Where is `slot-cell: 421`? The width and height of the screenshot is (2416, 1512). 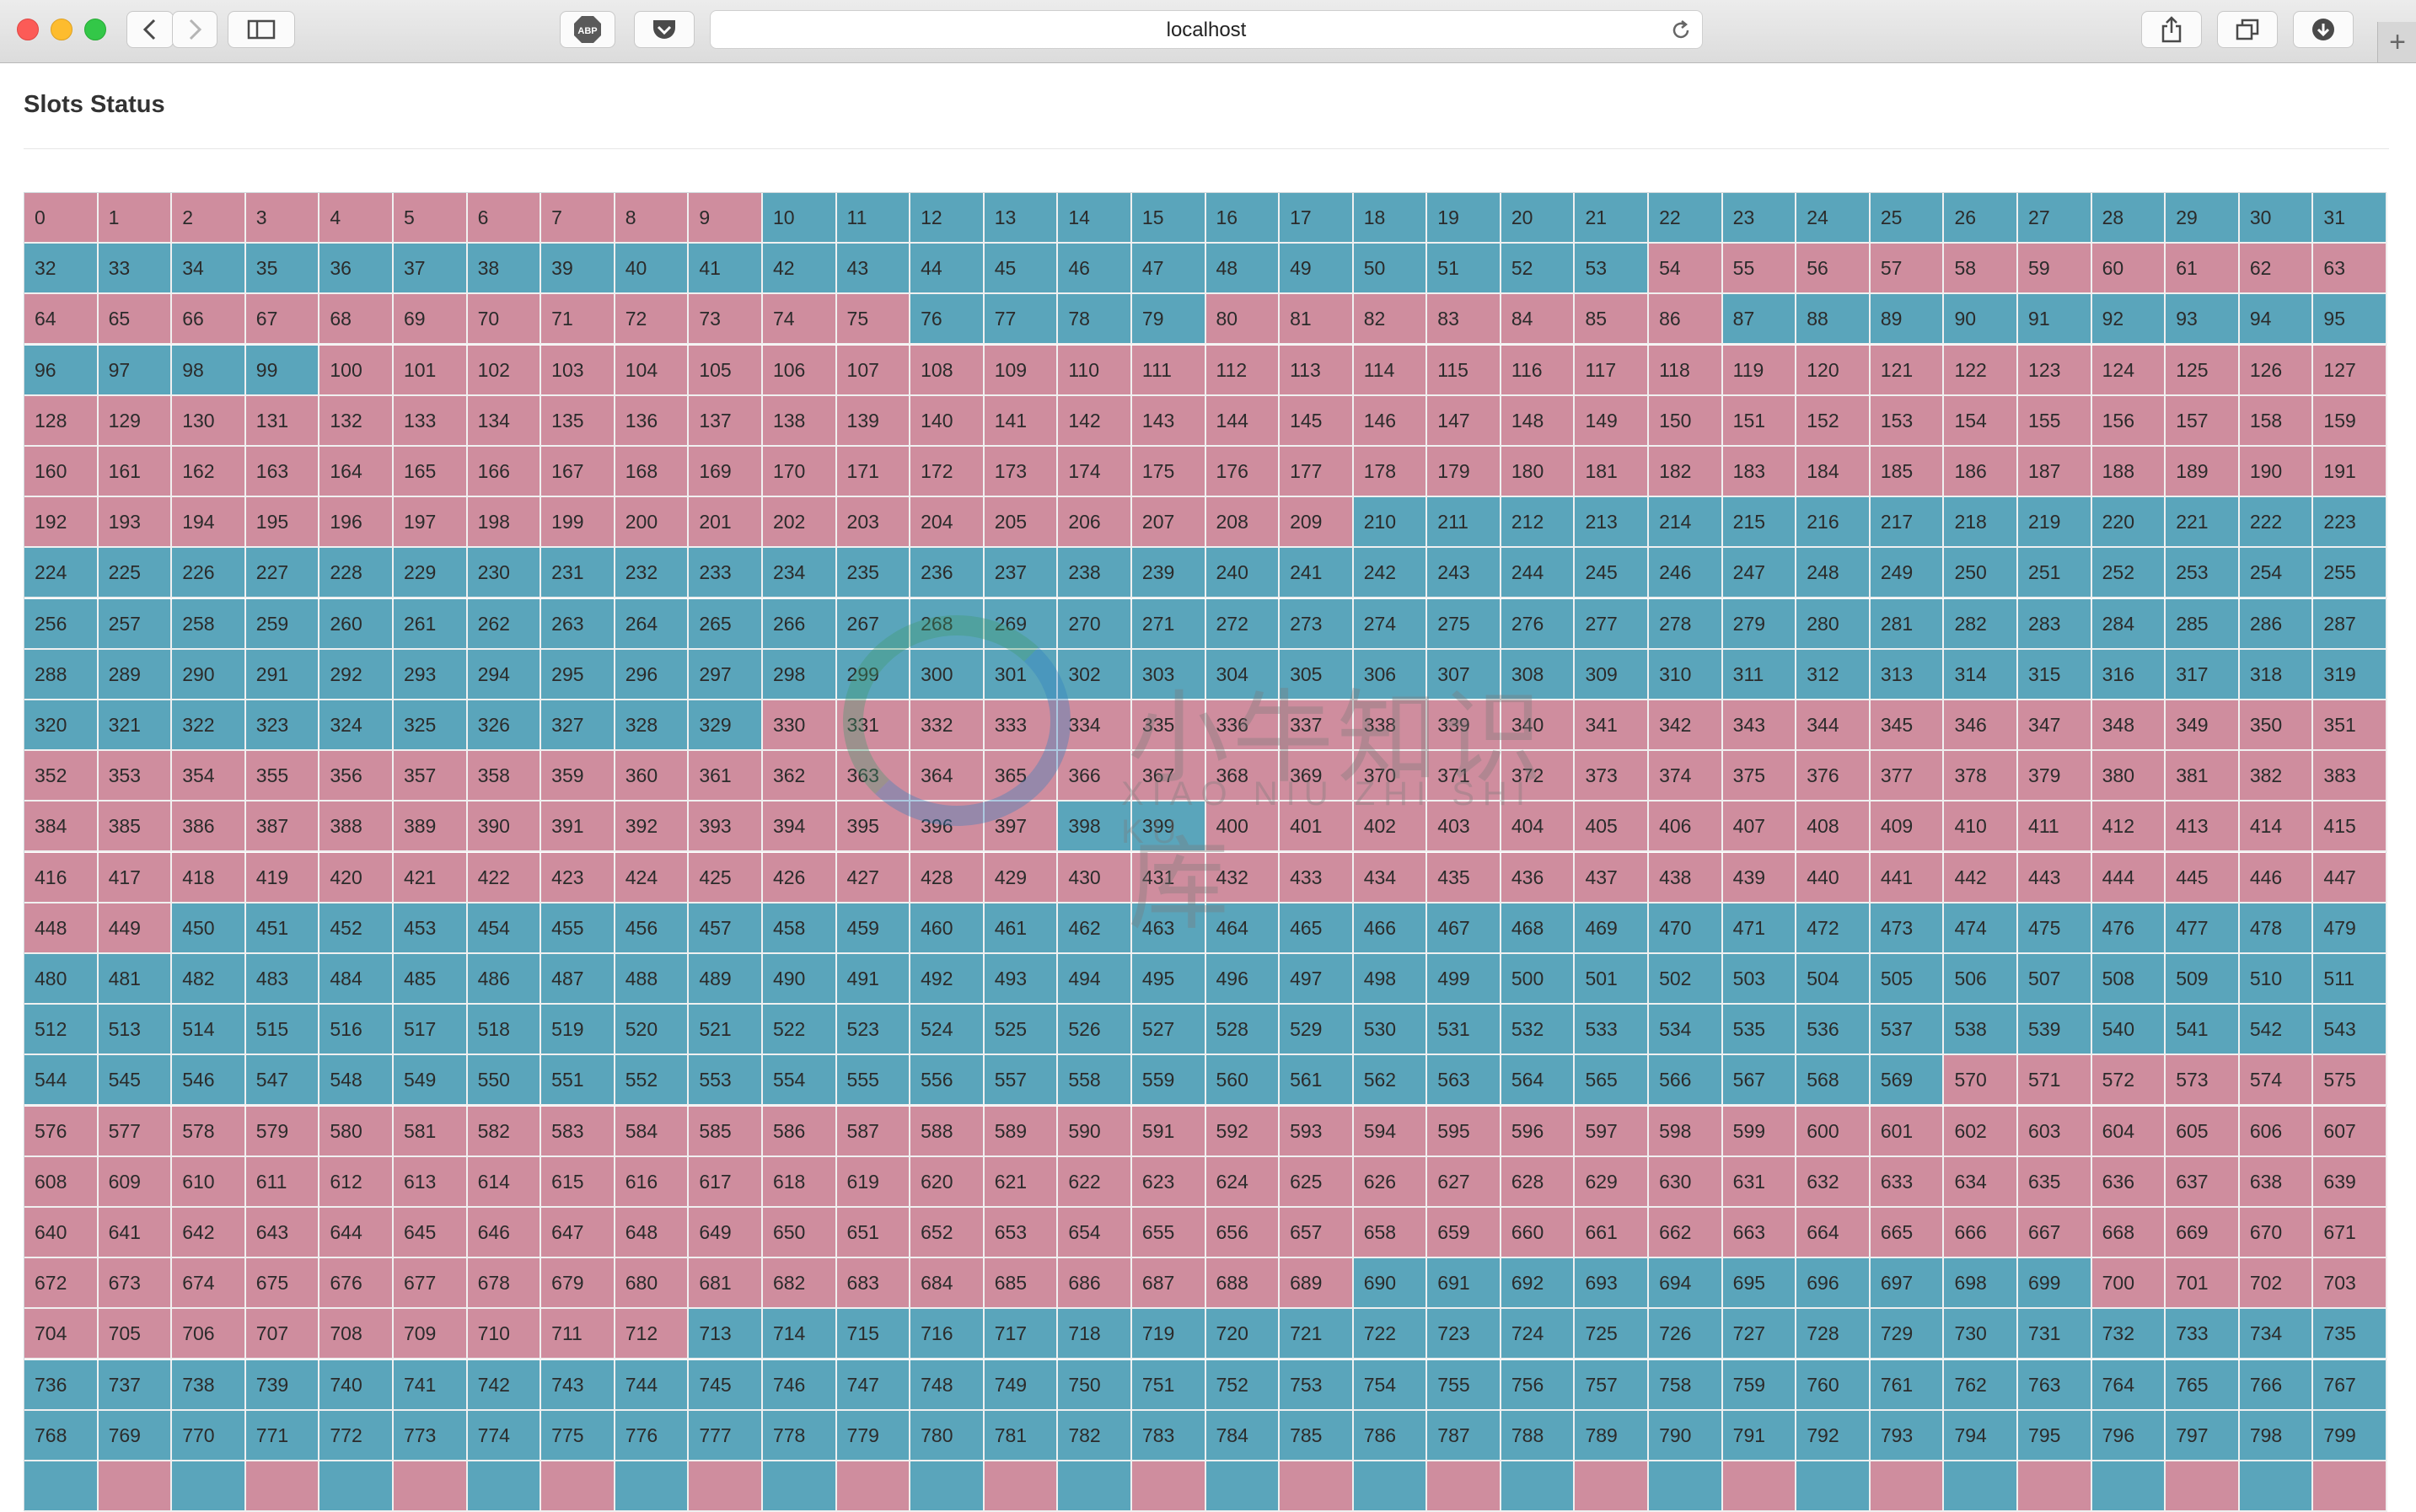 slot-cell: 421 is located at coordinates (430, 877).